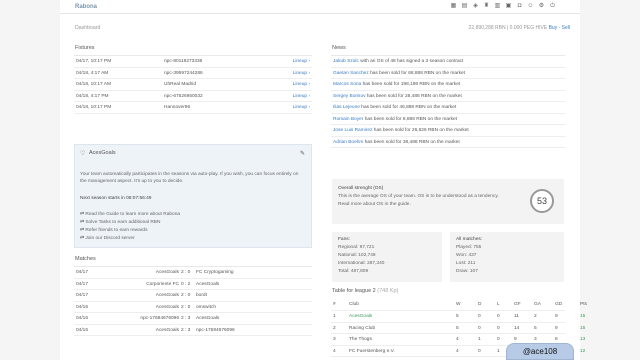 Image resolution: width=640 pixels, height=360 pixels. Describe the element at coordinates (464, 6) in the screenshot. I see `team-icon: ▤` at that location.